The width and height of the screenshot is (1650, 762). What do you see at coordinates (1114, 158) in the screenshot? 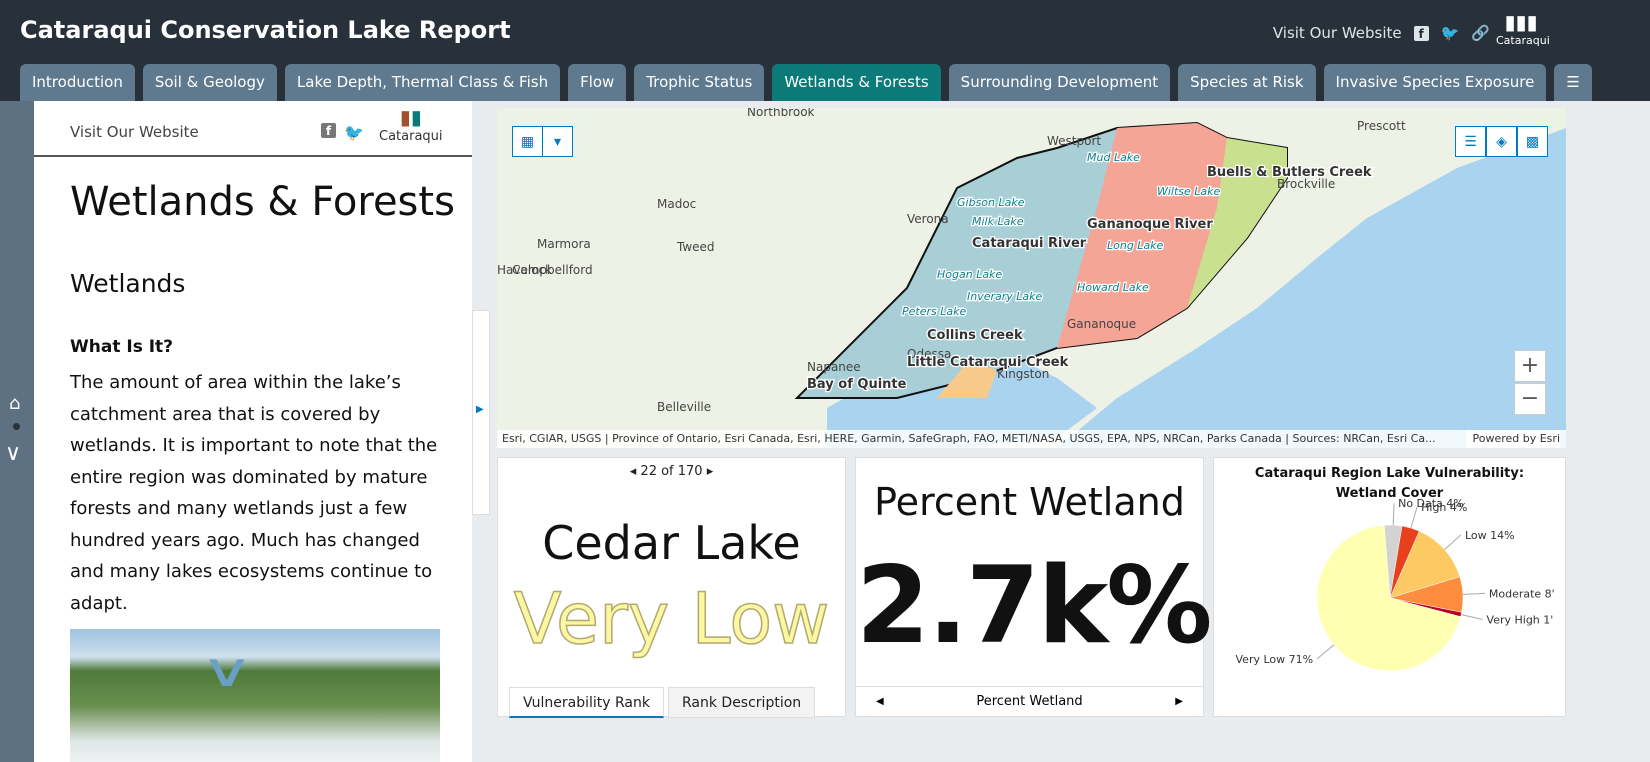
I see `watershed-label: Mud Lake` at bounding box center [1114, 158].